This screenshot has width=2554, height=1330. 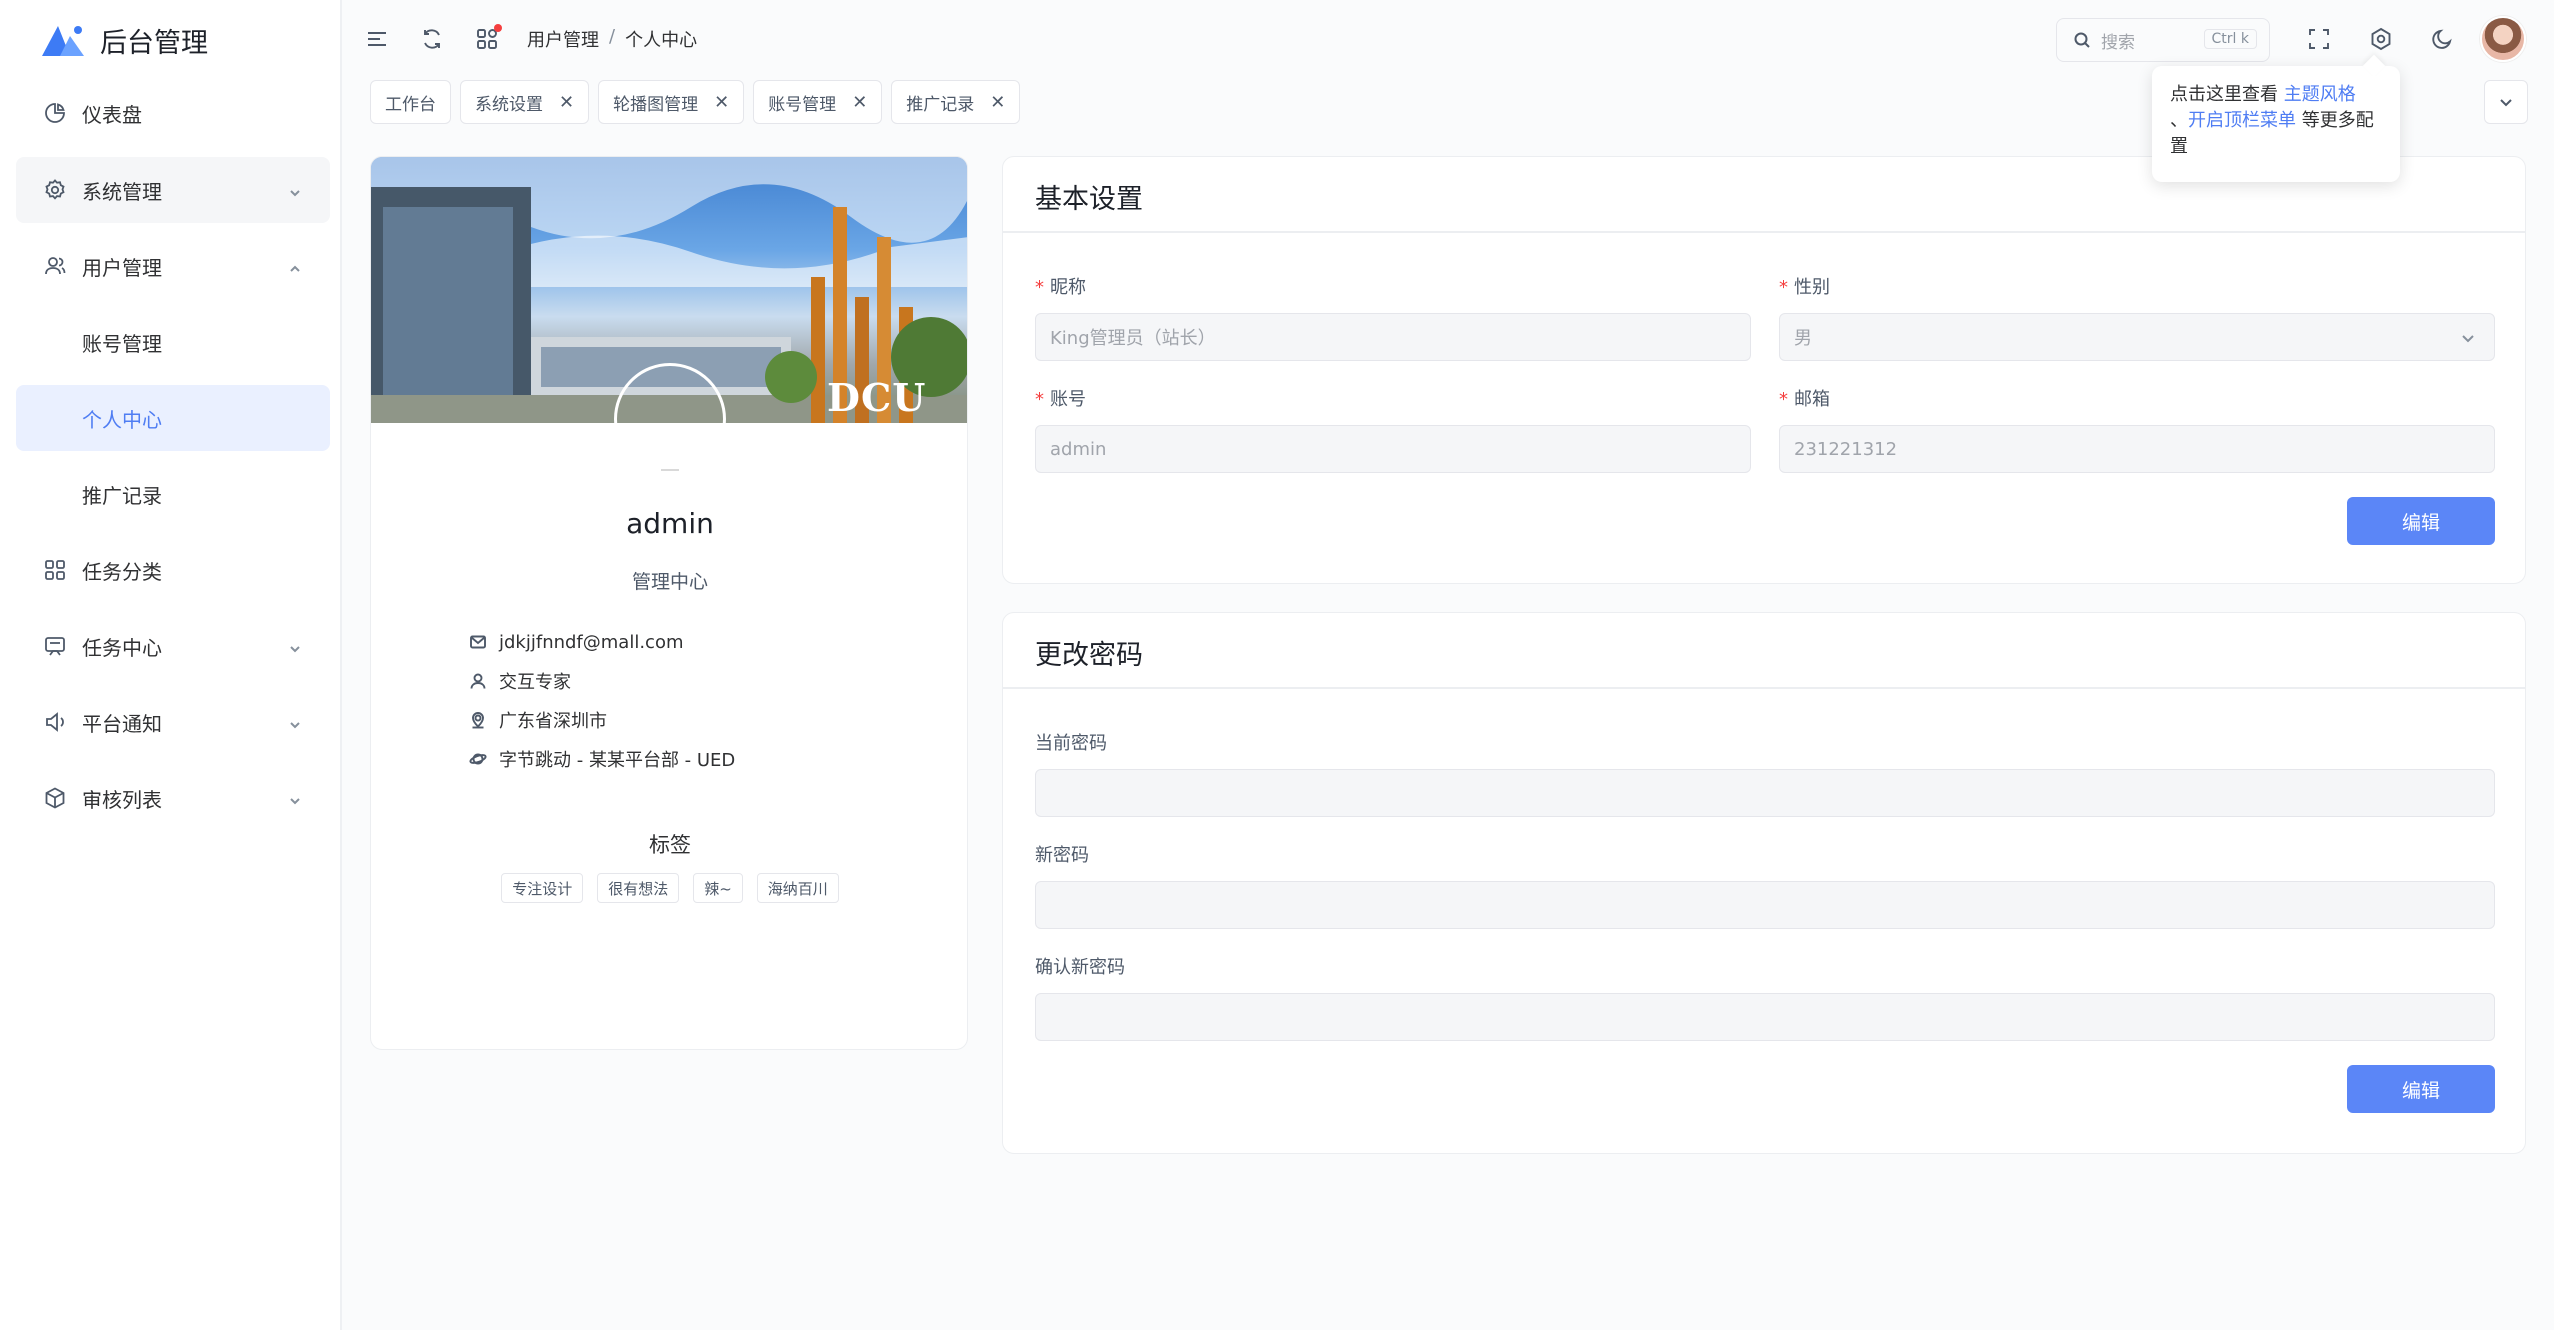 What do you see at coordinates (563, 39) in the screenshot?
I see `breadcrumb-item-users: 用户管理` at bounding box center [563, 39].